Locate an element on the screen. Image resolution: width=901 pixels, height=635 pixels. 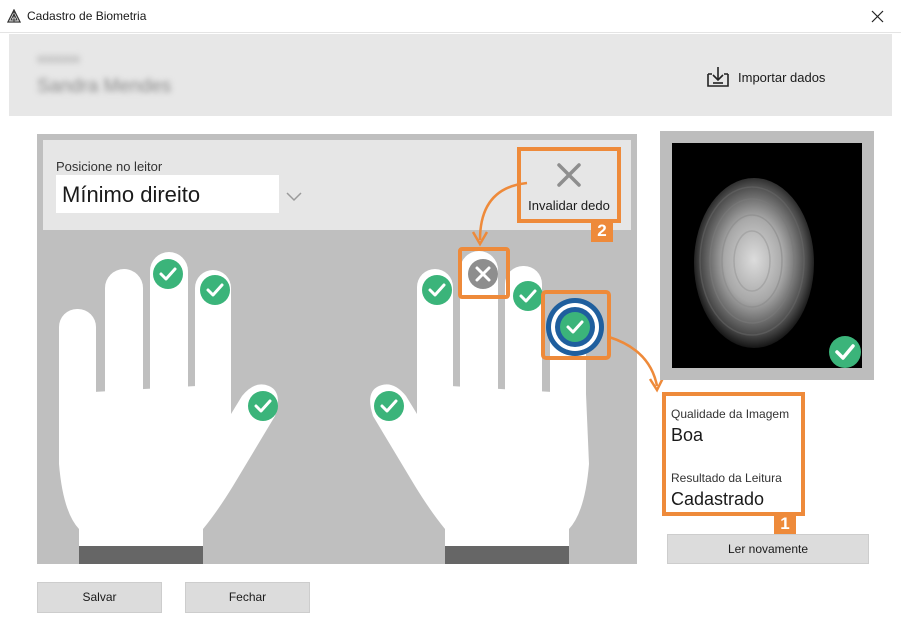
chevron-down-icon is located at coordinates (294, 196).